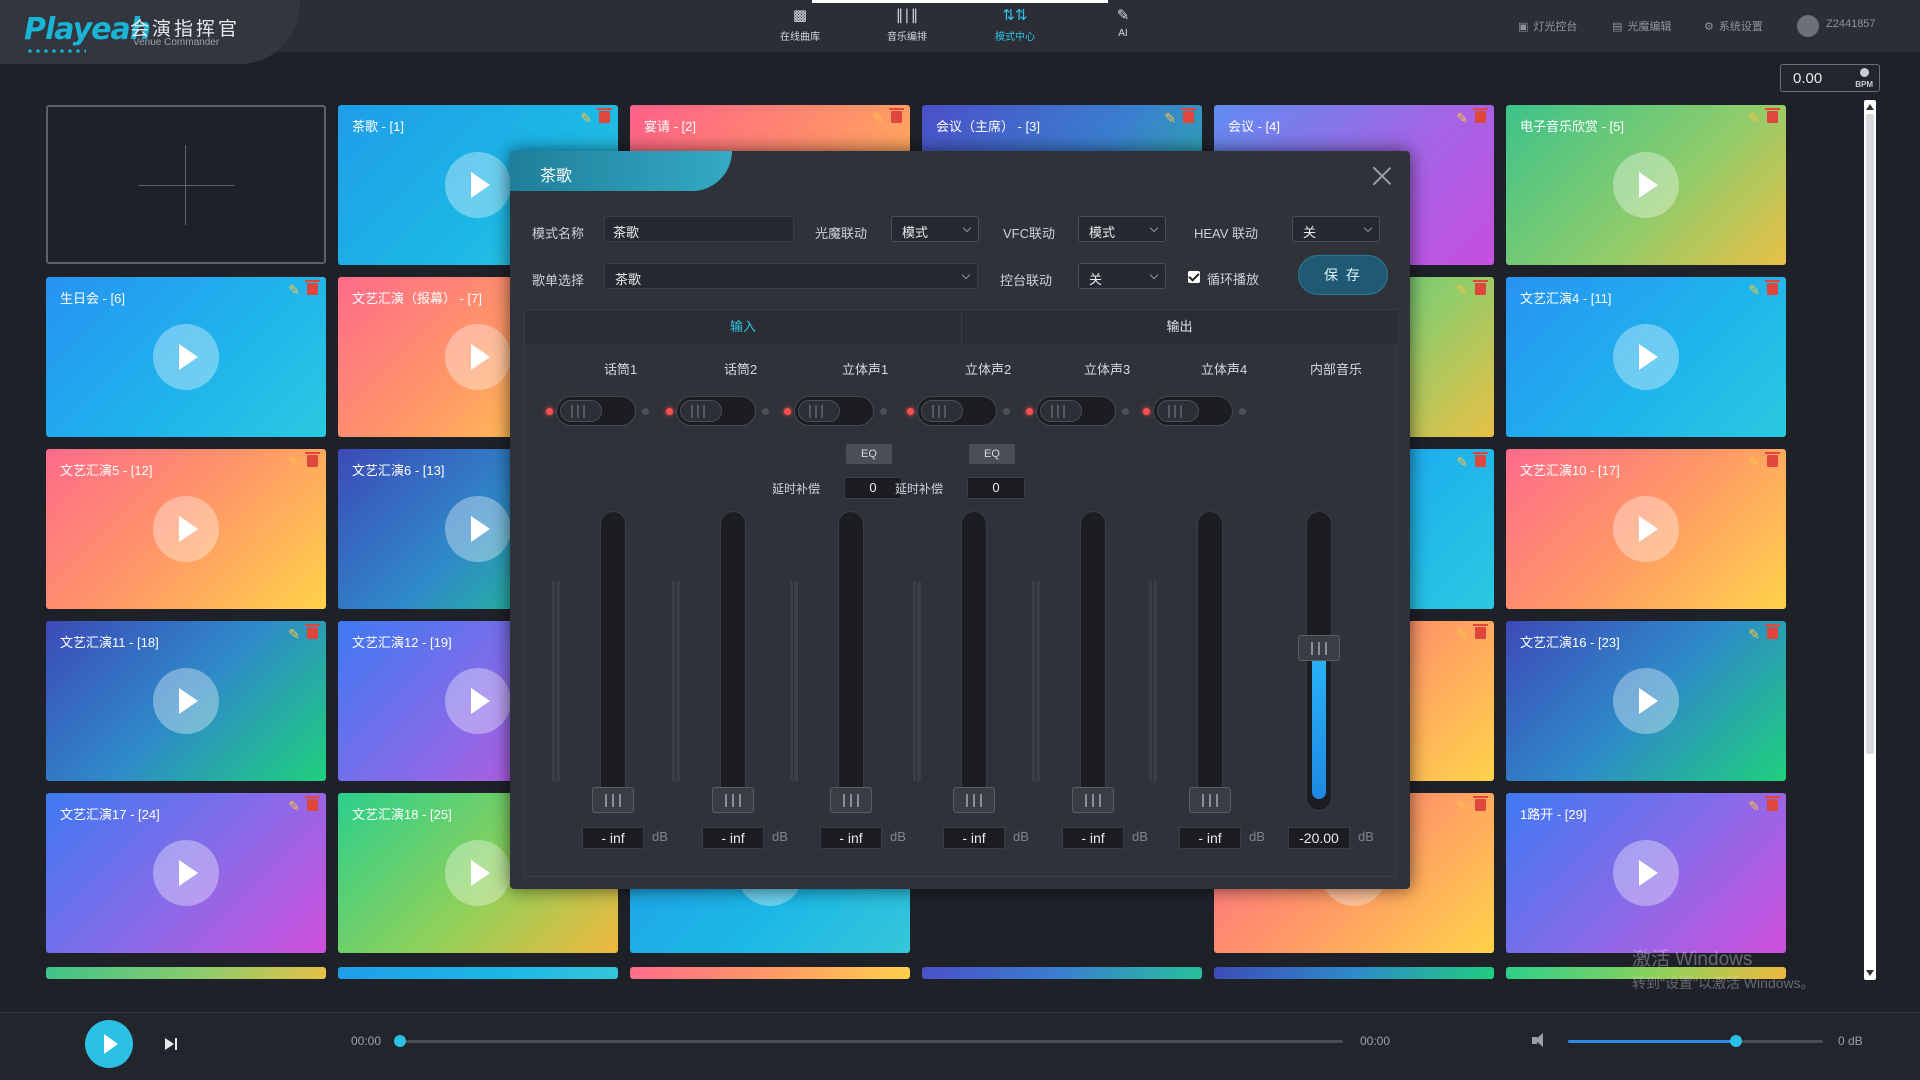 This screenshot has width=1920, height=1080. I want to click on nav-ai: ✎ AI, so click(1123, 26).